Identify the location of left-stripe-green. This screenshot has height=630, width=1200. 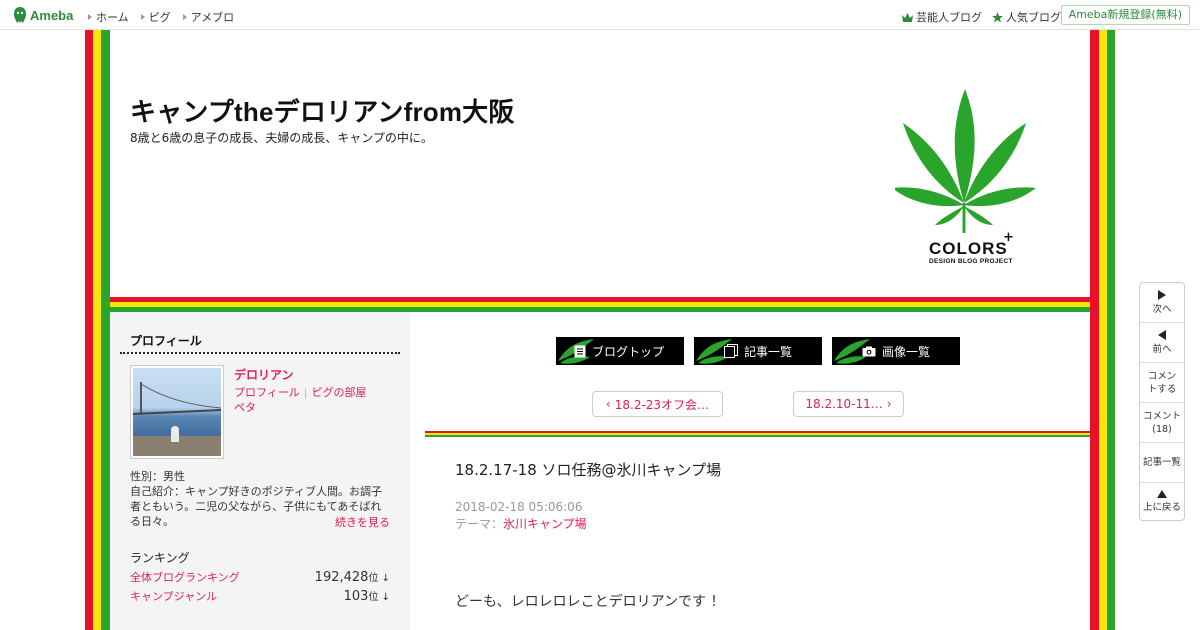
(105, 330).